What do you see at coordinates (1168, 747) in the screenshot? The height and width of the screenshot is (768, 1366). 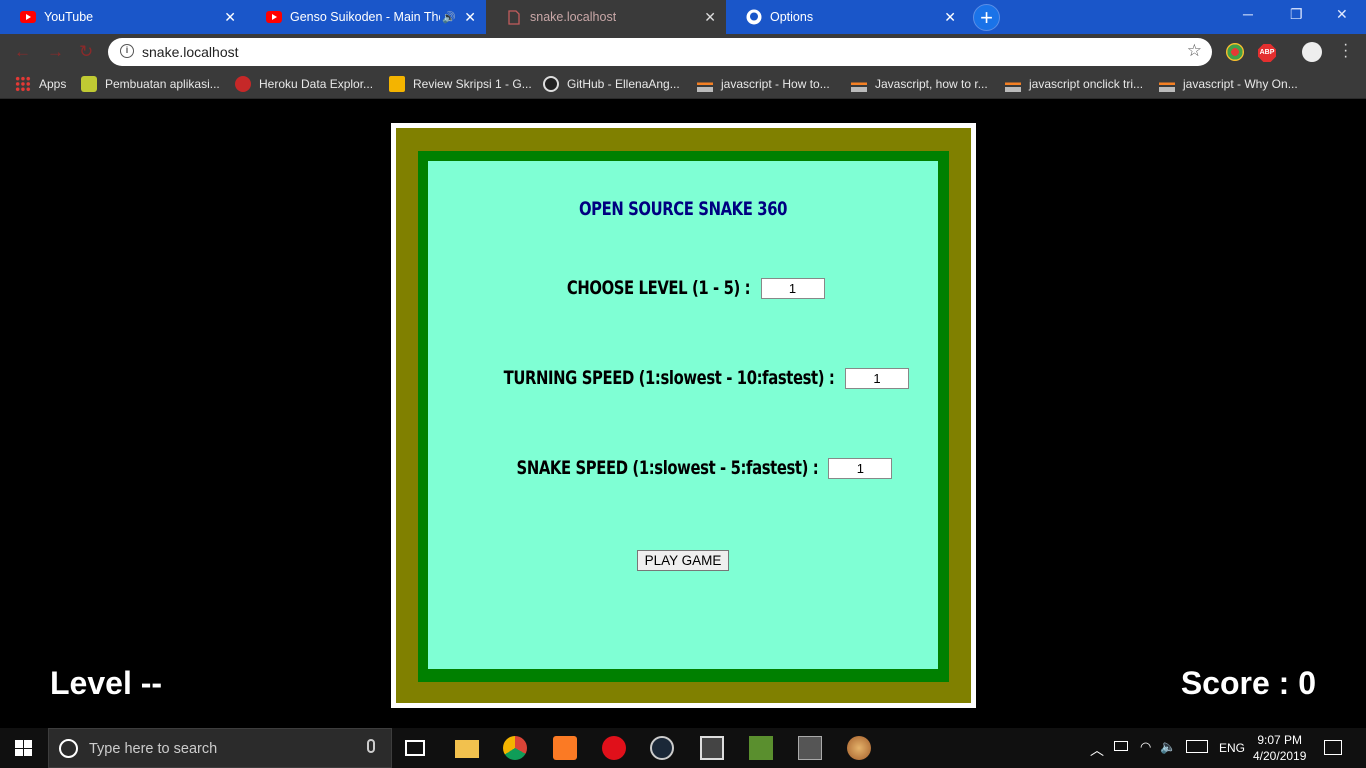 I see `volume-icon: 🔈` at bounding box center [1168, 747].